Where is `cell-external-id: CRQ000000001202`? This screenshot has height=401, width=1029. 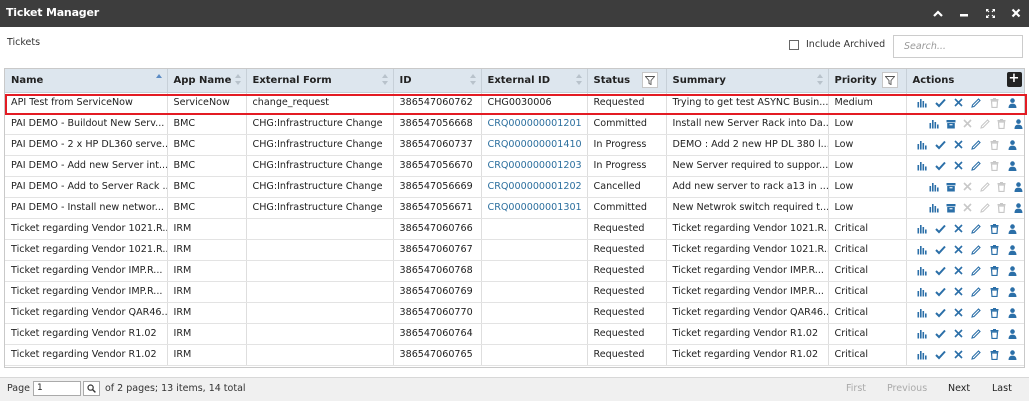
cell-external-id: CRQ000000001202 is located at coordinates (534, 187).